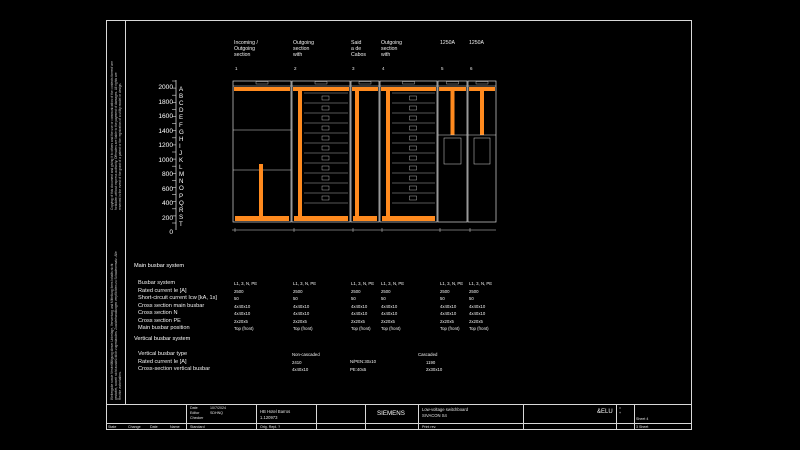 This screenshot has width=800, height=450. I want to click on tb-project: HB Hotel Barros, so click(275, 411).